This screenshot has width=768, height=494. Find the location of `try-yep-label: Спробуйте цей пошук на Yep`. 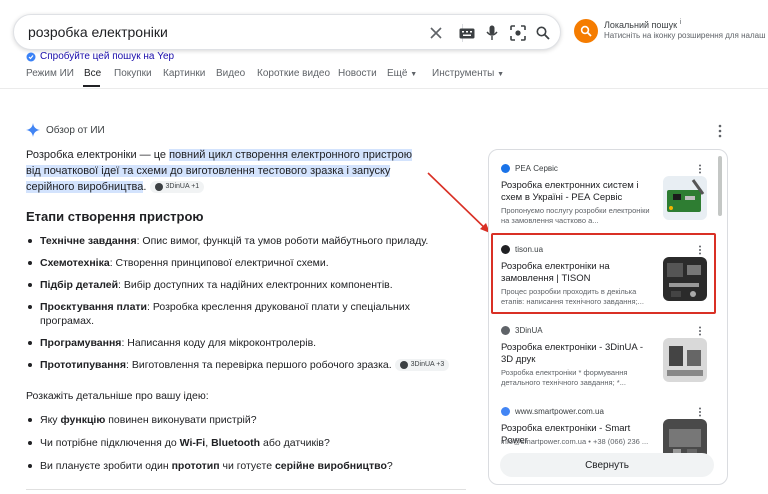

try-yep-label: Спробуйте цей пошук на Yep is located at coordinates (107, 56).